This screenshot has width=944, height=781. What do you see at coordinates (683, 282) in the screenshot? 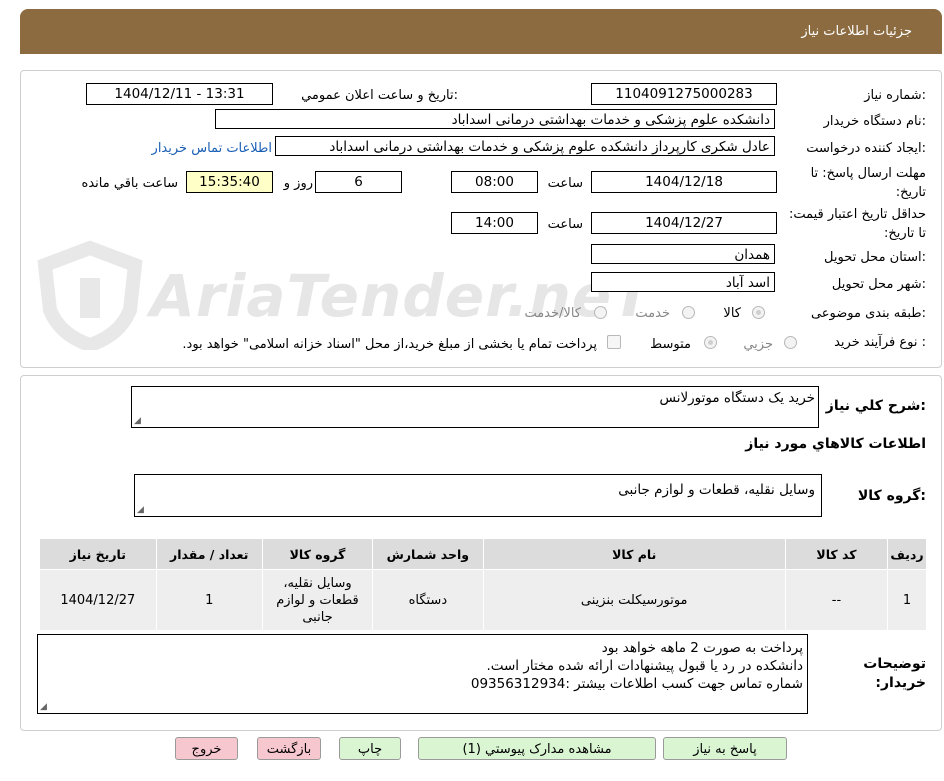
I see `city-field: اسد آباد` at bounding box center [683, 282].